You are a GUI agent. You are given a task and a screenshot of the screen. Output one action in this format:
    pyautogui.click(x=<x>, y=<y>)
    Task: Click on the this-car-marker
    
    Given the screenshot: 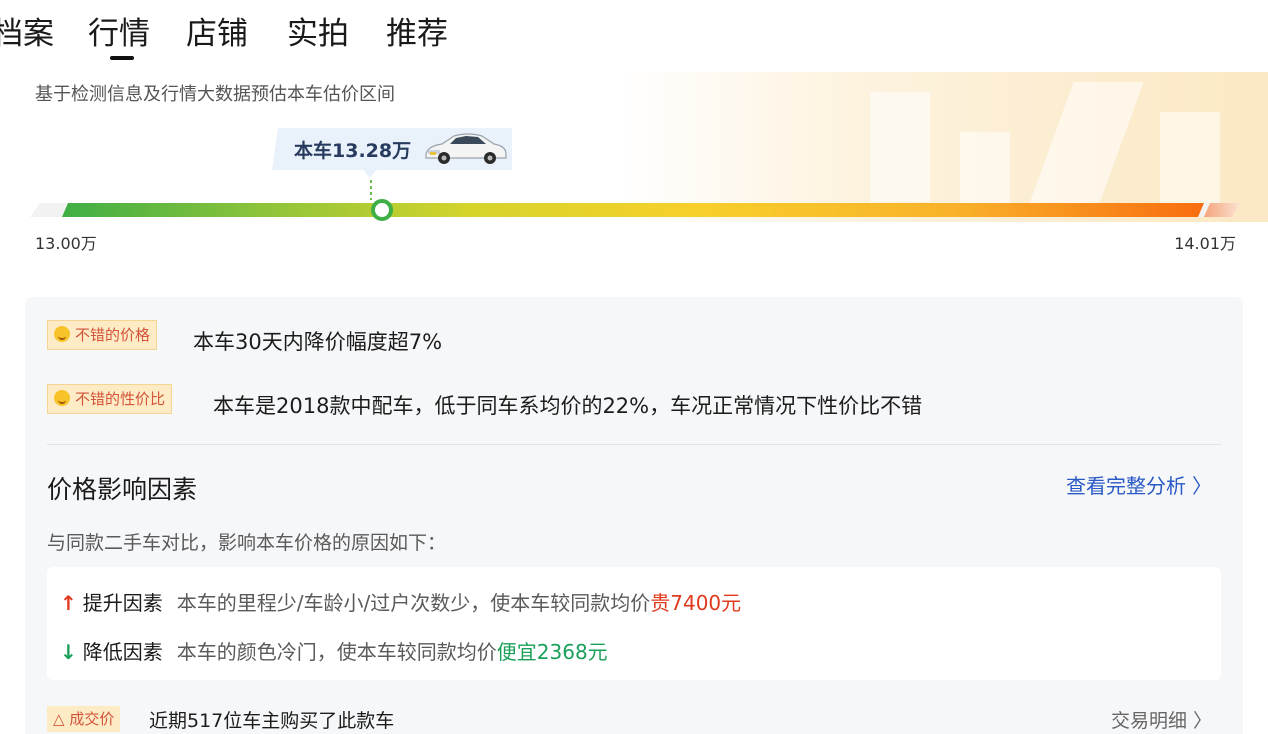 What is the action you would take?
    pyautogui.click(x=381, y=210)
    